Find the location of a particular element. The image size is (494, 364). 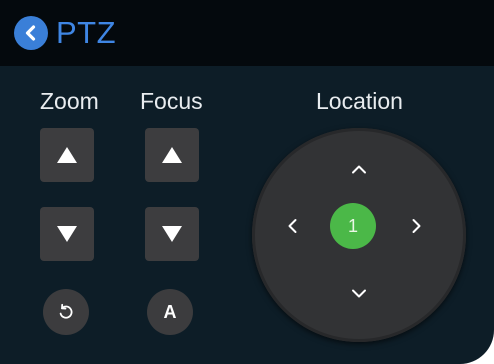

zoom-out-button is located at coordinates (67, 234).